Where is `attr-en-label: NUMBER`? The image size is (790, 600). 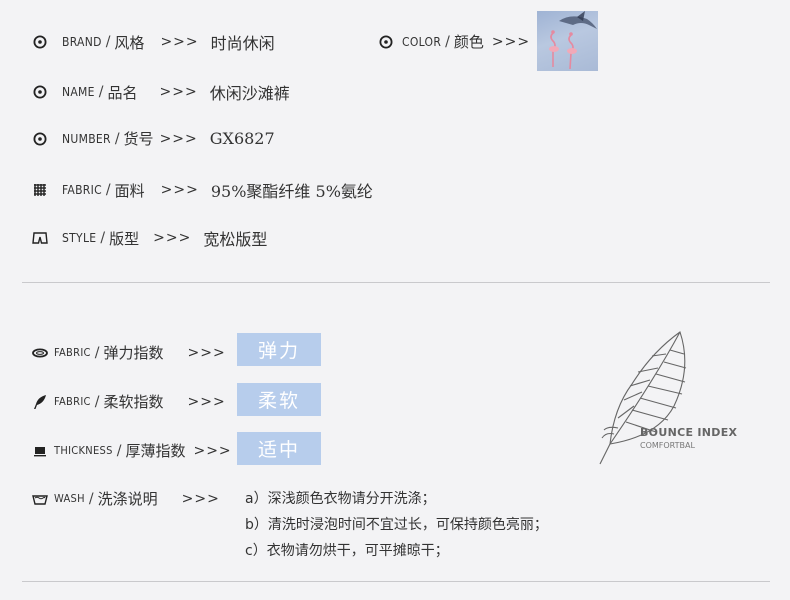 attr-en-label: NUMBER is located at coordinates (86, 138).